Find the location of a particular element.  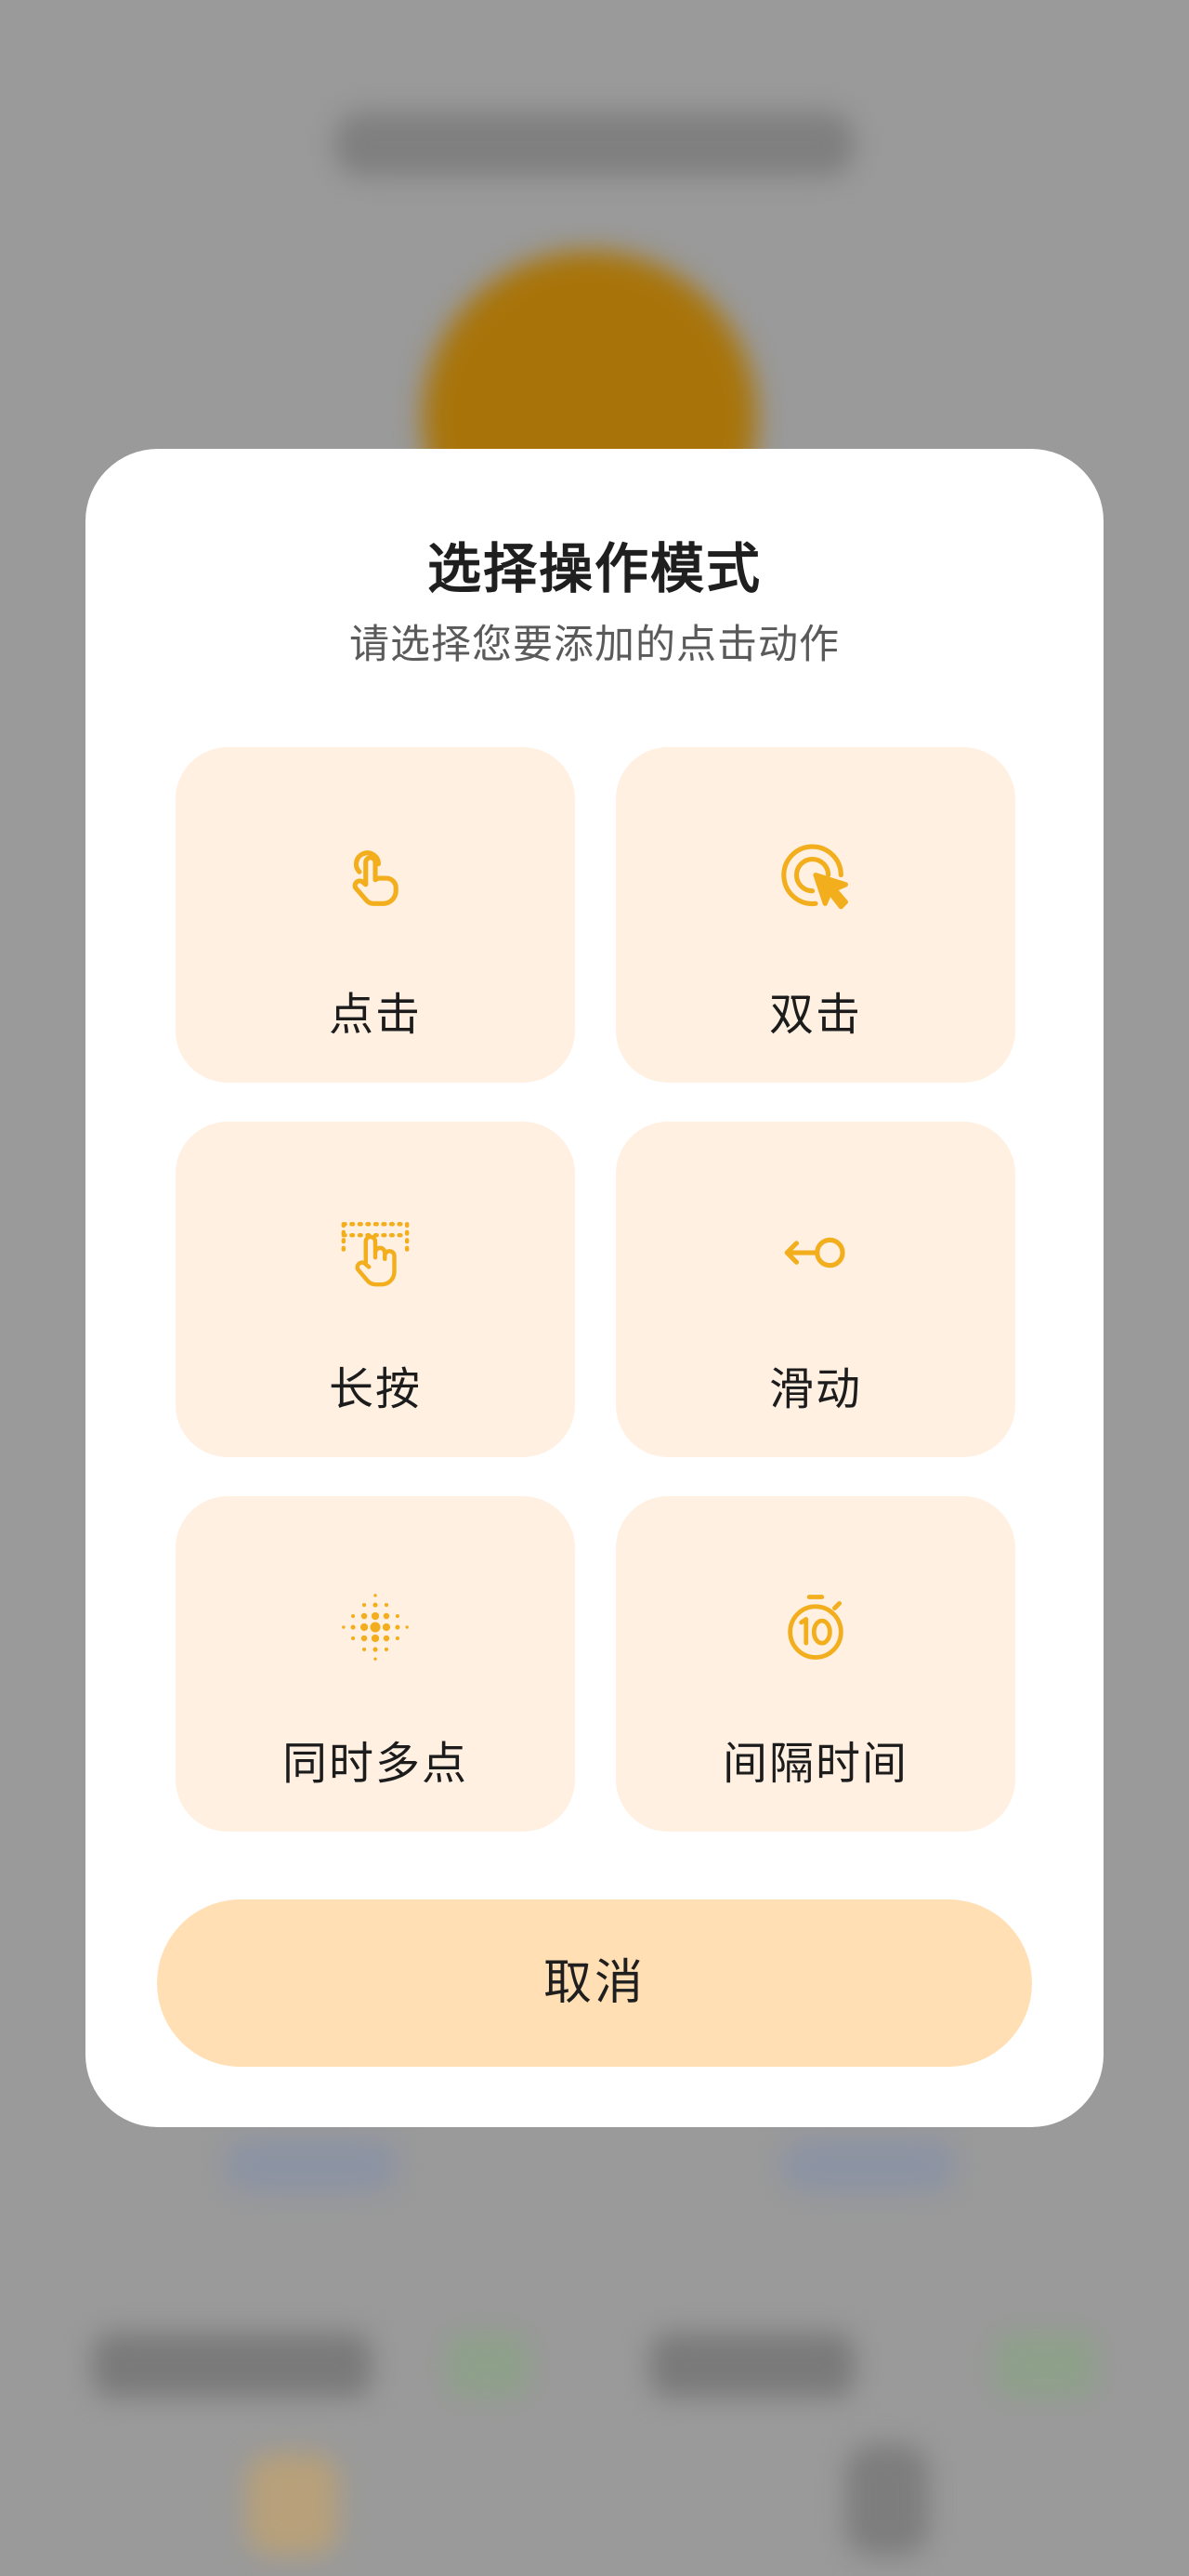

option-label: 长按 is located at coordinates (375, 1389).